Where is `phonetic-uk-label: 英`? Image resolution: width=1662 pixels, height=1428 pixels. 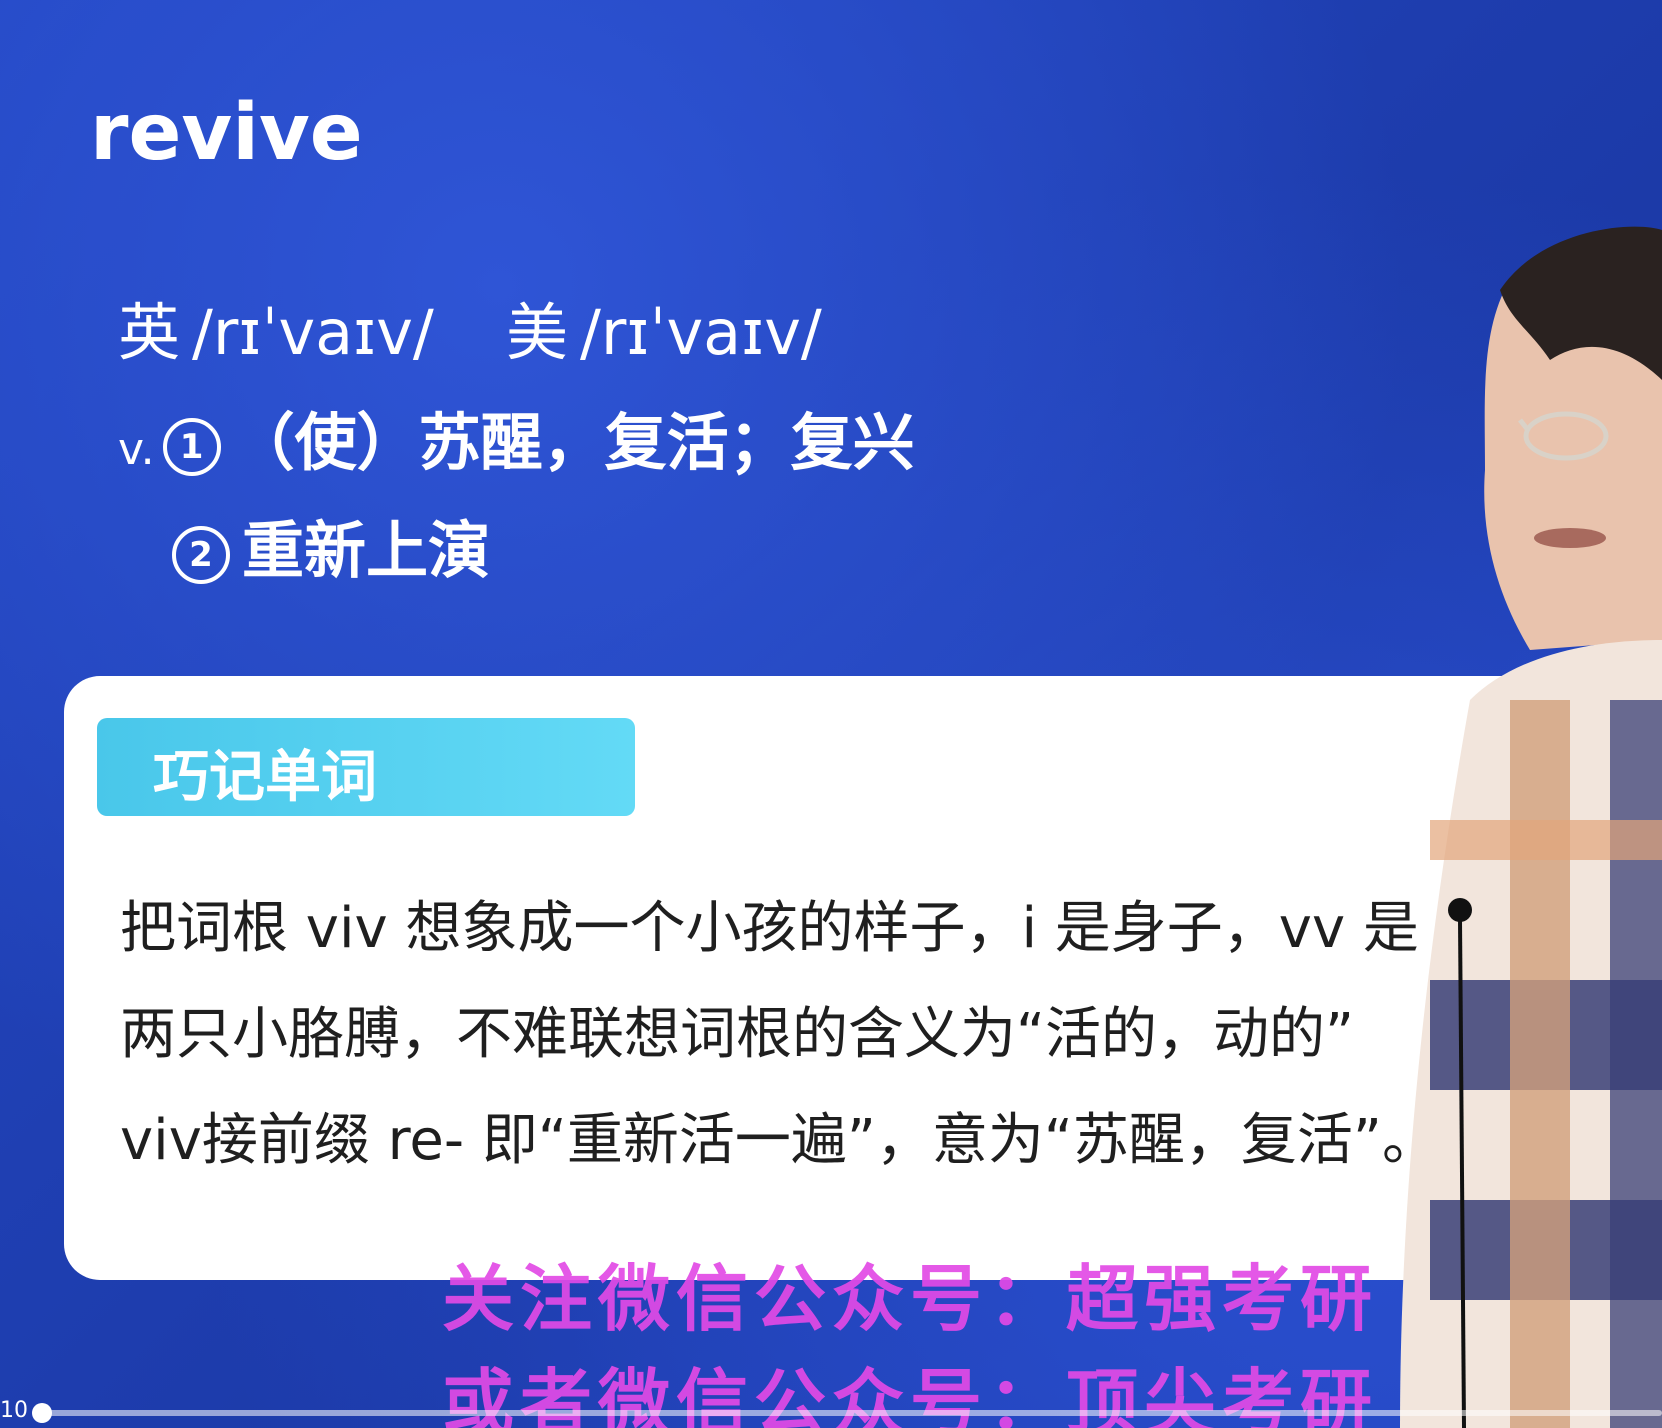
phonetic-uk-label: 英 is located at coordinates (149, 332).